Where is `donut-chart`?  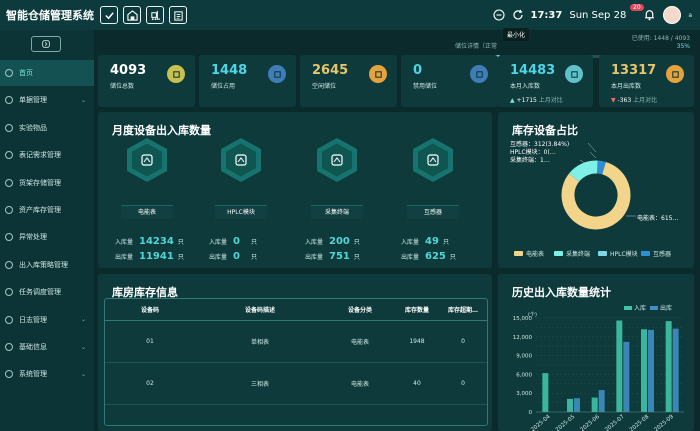 donut-chart is located at coordinates (598, 186).